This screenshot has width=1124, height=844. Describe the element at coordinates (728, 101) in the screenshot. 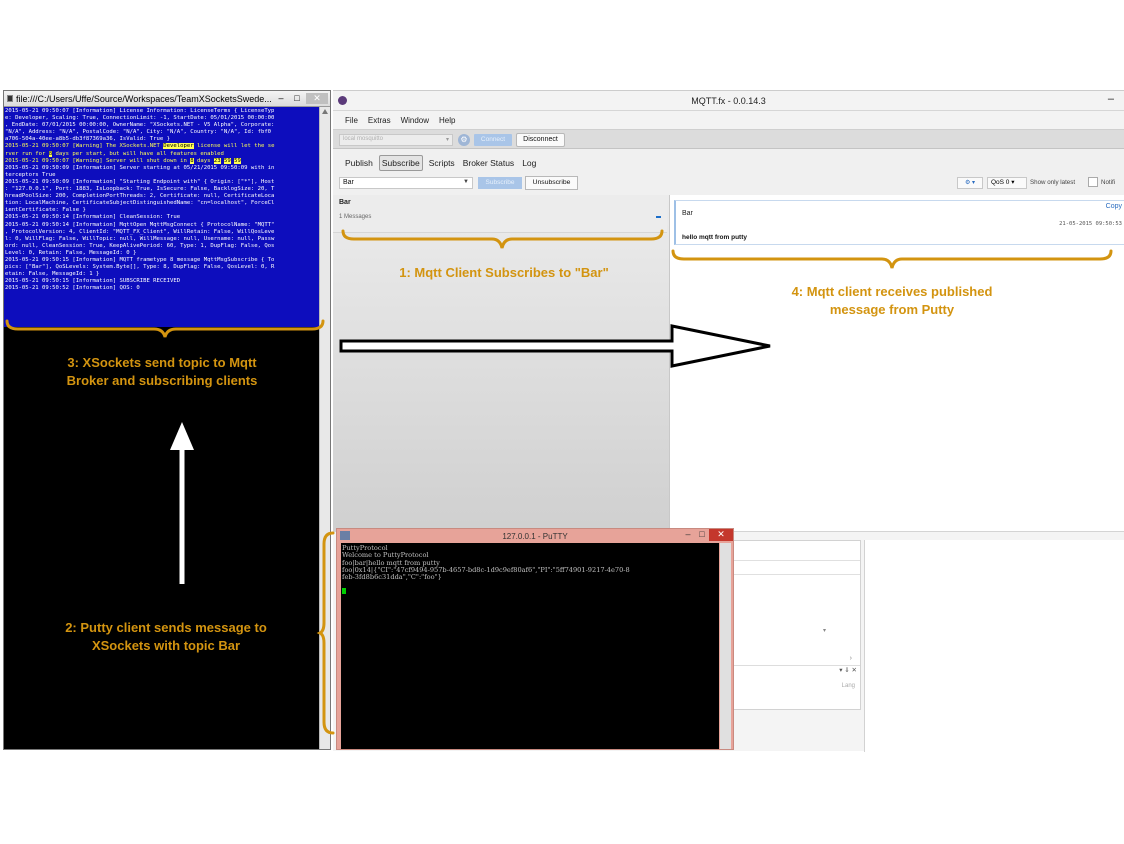

I see `mqttfx-title: MQTT.fx - 0.0.14.3` at that location.